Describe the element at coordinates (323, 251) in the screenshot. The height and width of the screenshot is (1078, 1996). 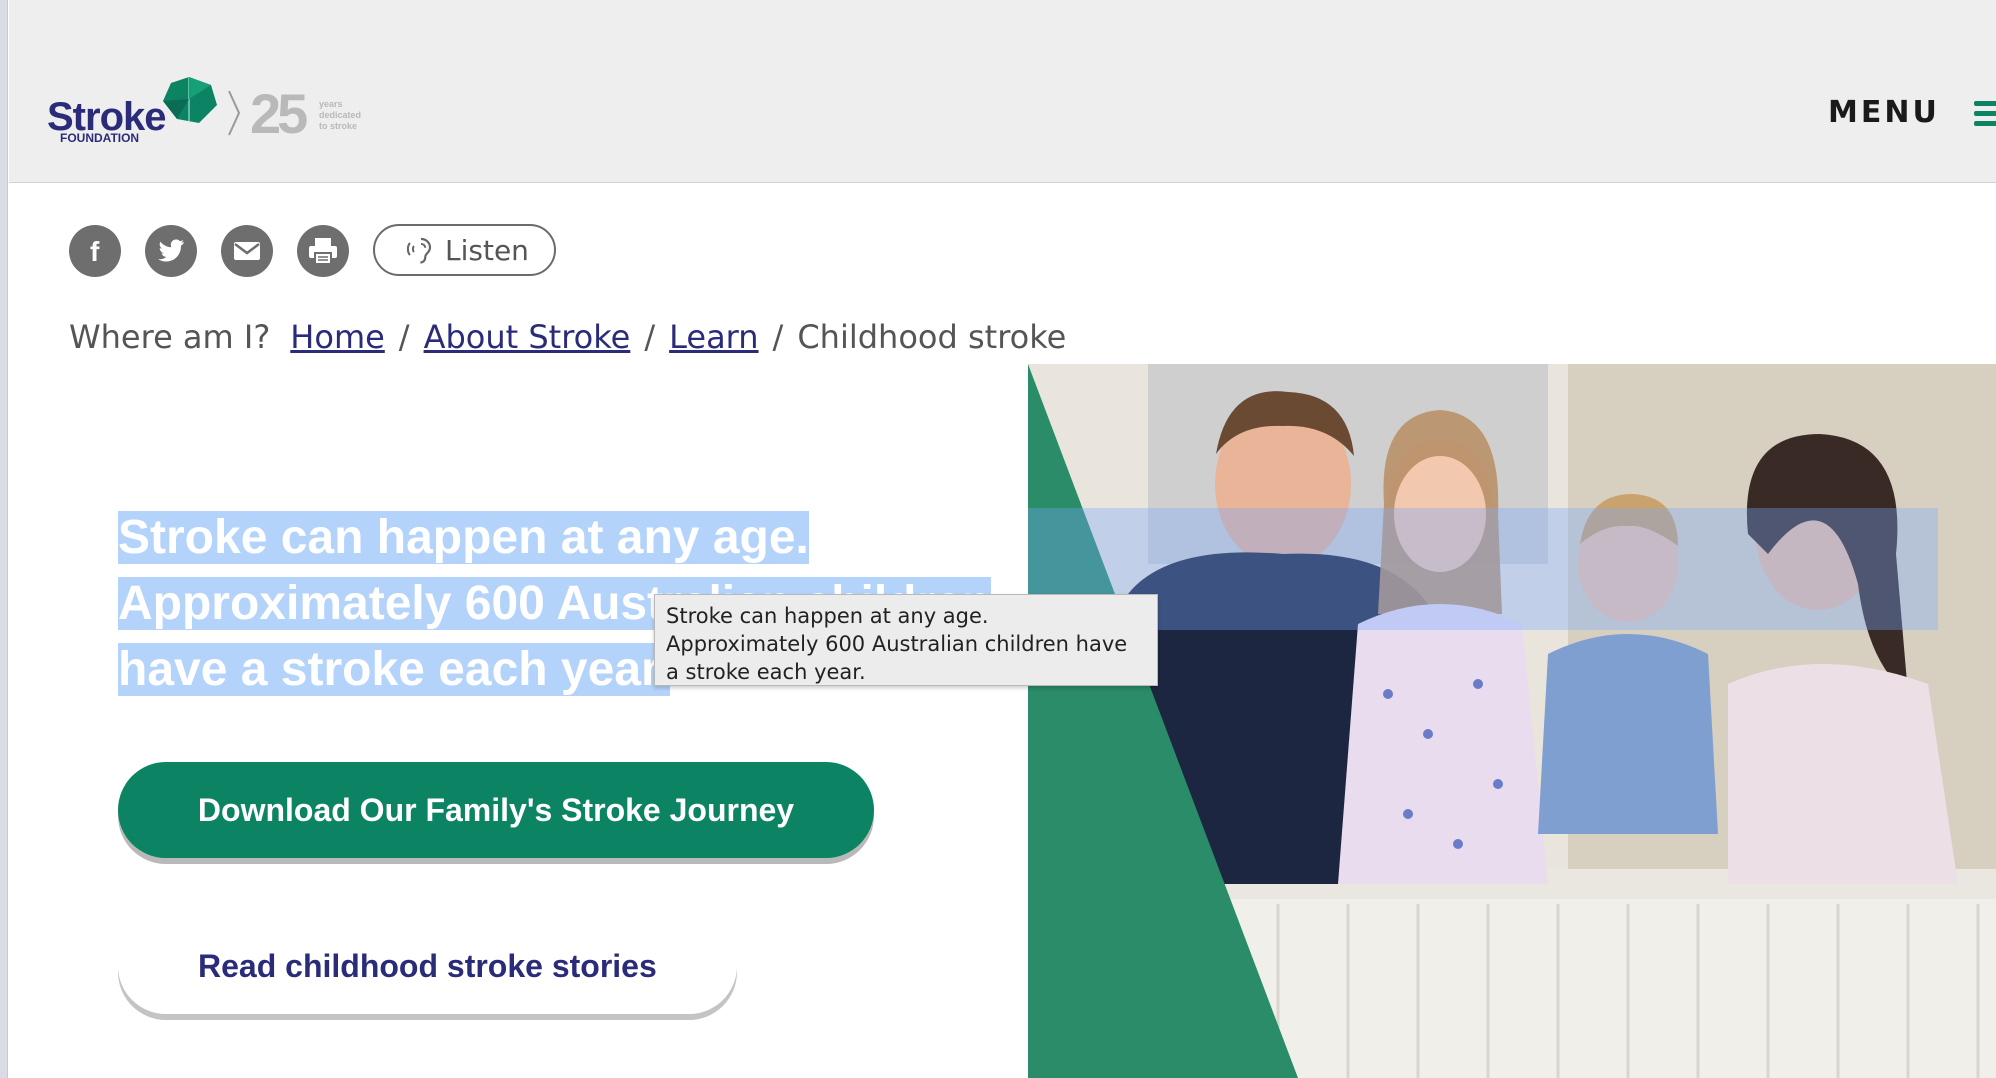
I see `print-icon` at that location.